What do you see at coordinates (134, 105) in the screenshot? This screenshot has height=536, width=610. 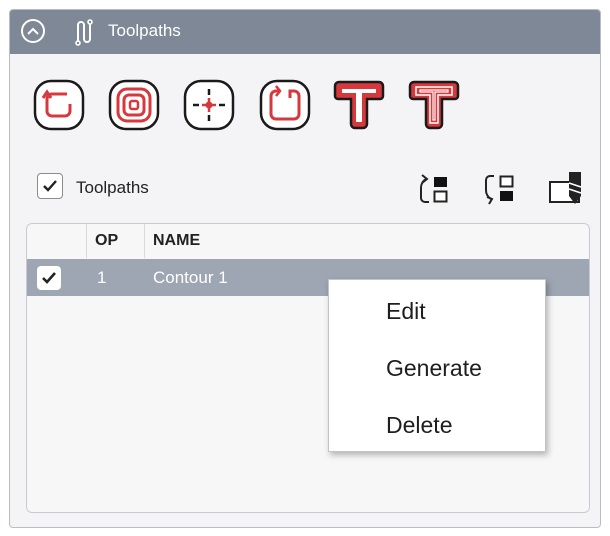 I see `concentric-offset-icon` at bounding box center [134, 105].